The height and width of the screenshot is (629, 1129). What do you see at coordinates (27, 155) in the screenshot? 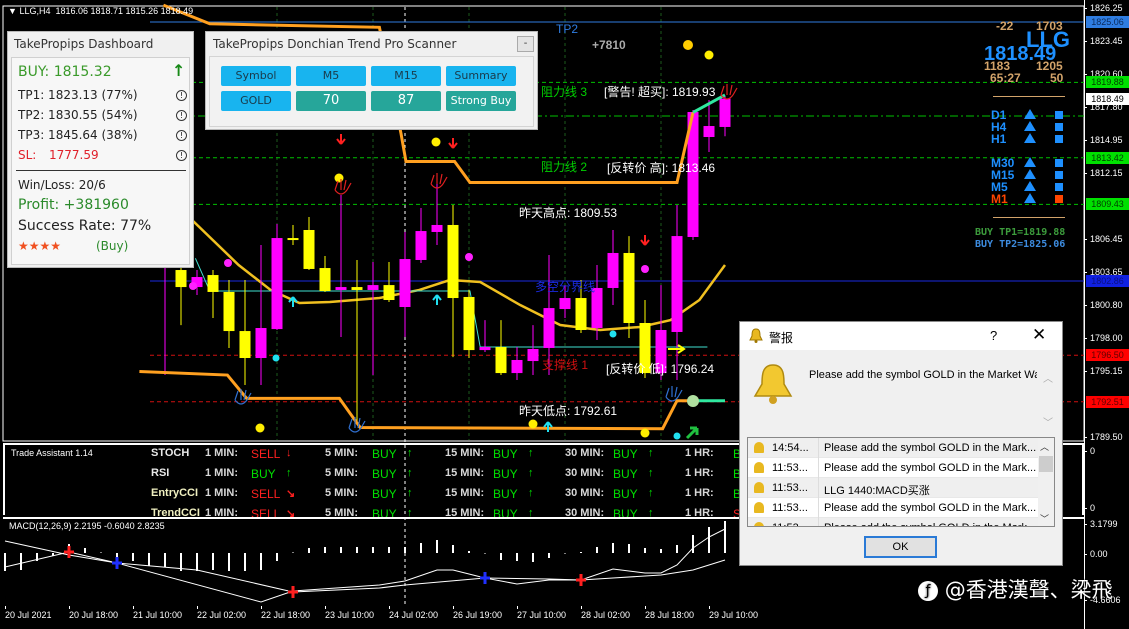
I see `sl-label: SL:` at bounding box center [27, 155].